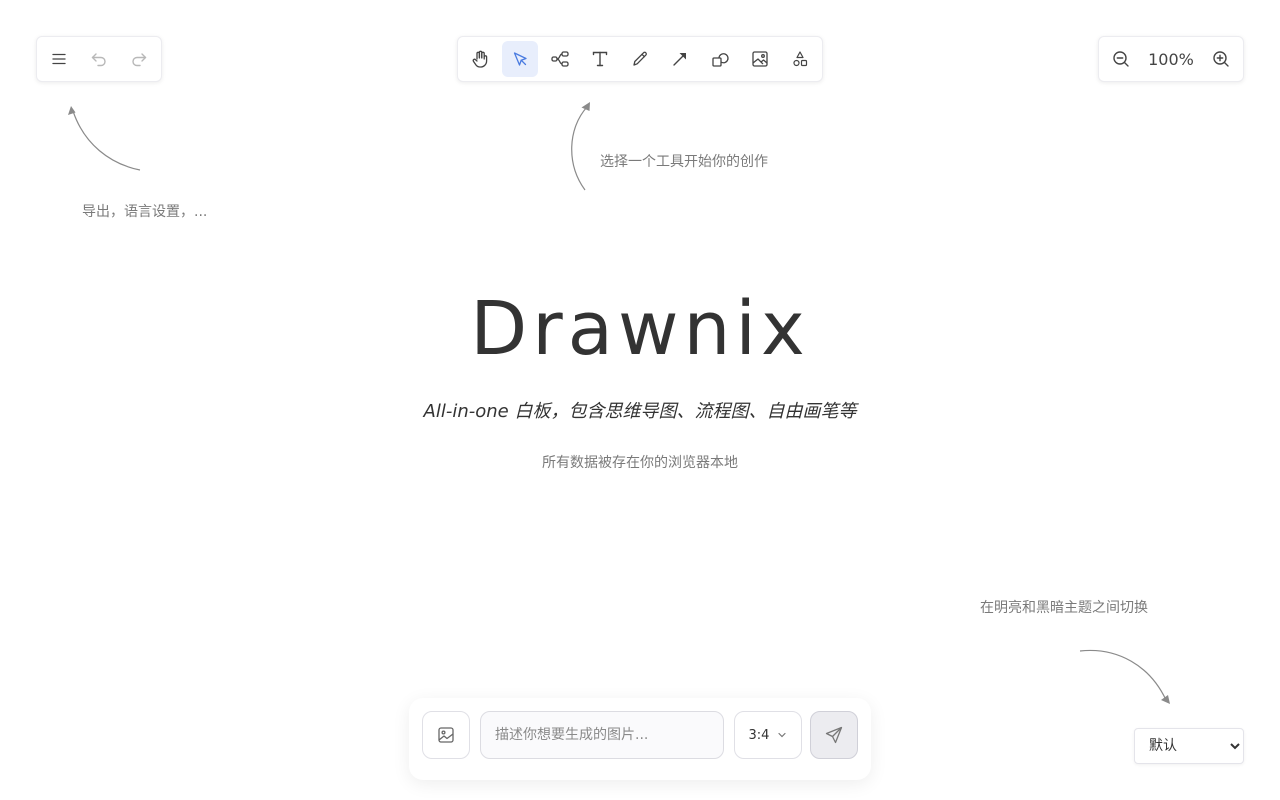 The height and width of the screenshot is (800, 1280). Describe the element at coordinates (640, 329) in the screenshot. I see `app-title: Drawnix` at that location.